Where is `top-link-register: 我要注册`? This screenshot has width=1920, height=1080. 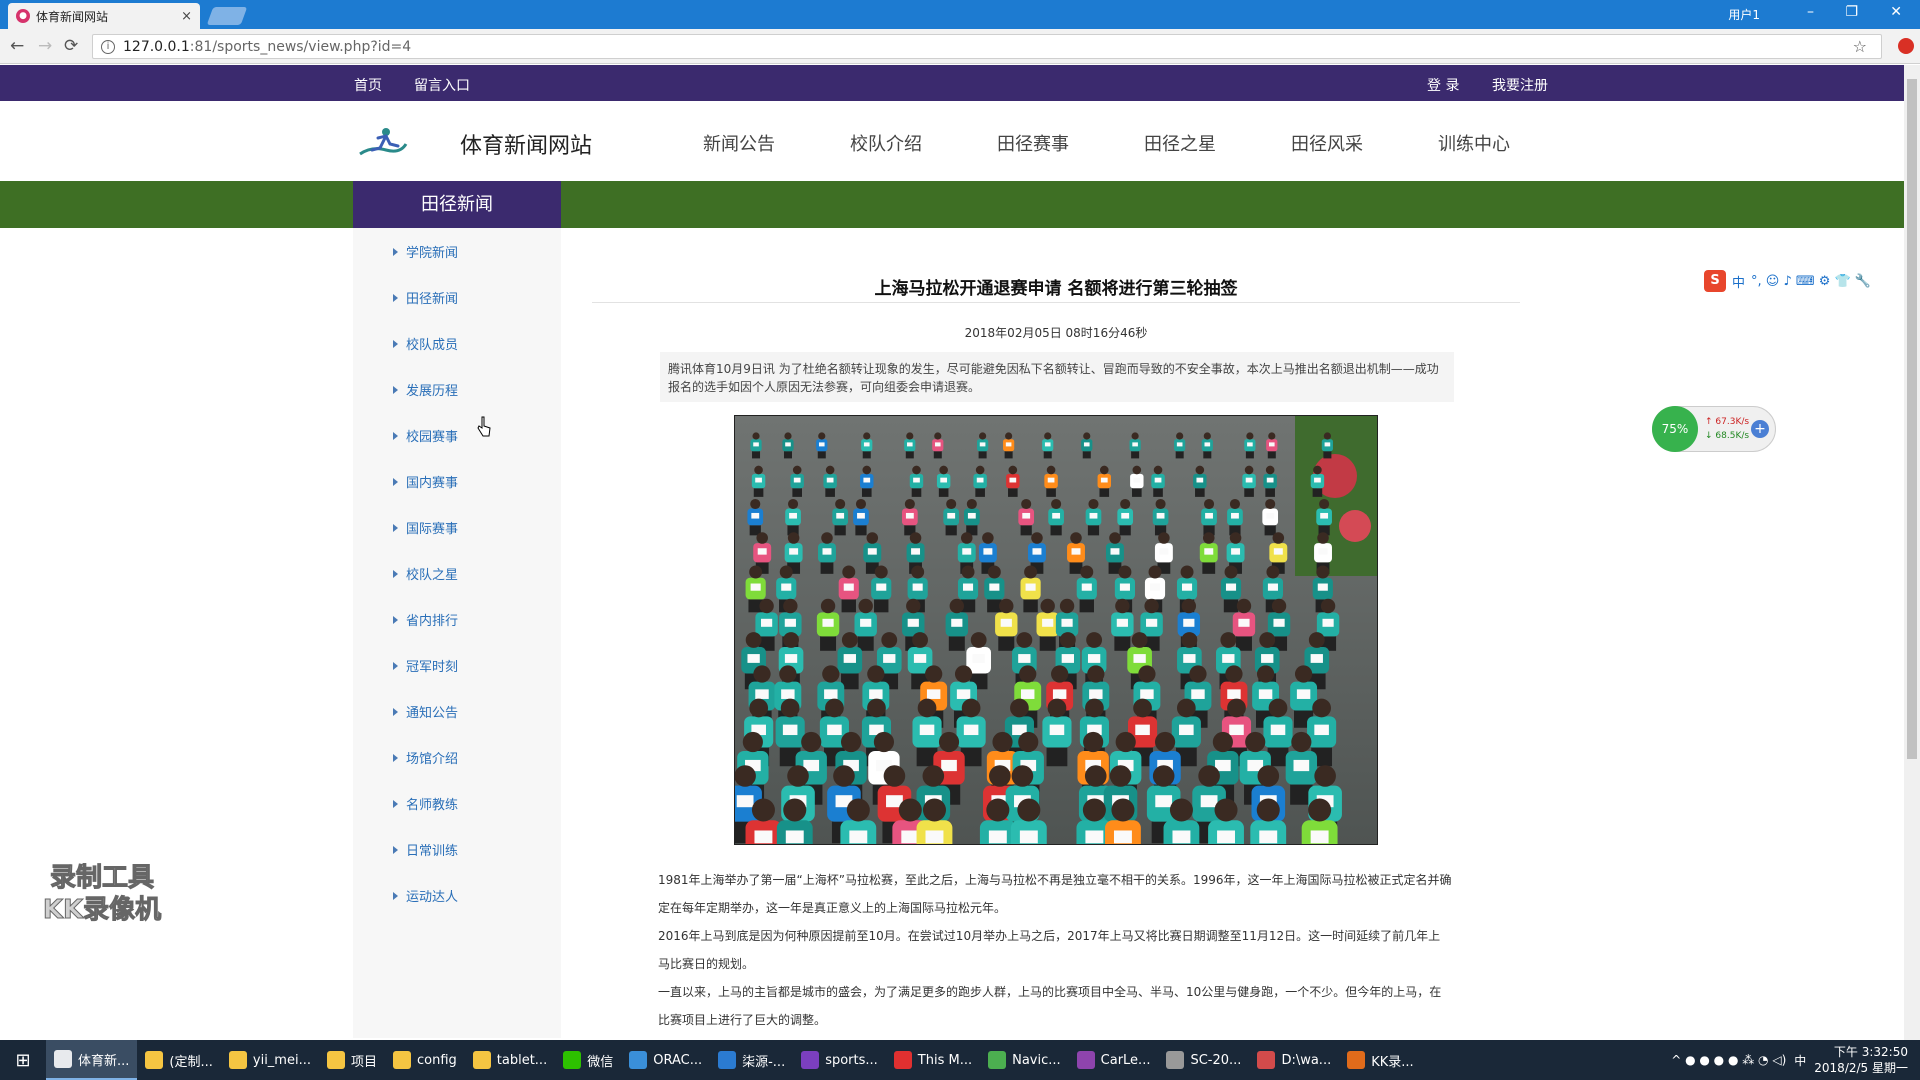 top-link-register: 我要注册 is located at coordinates (1520, 85).